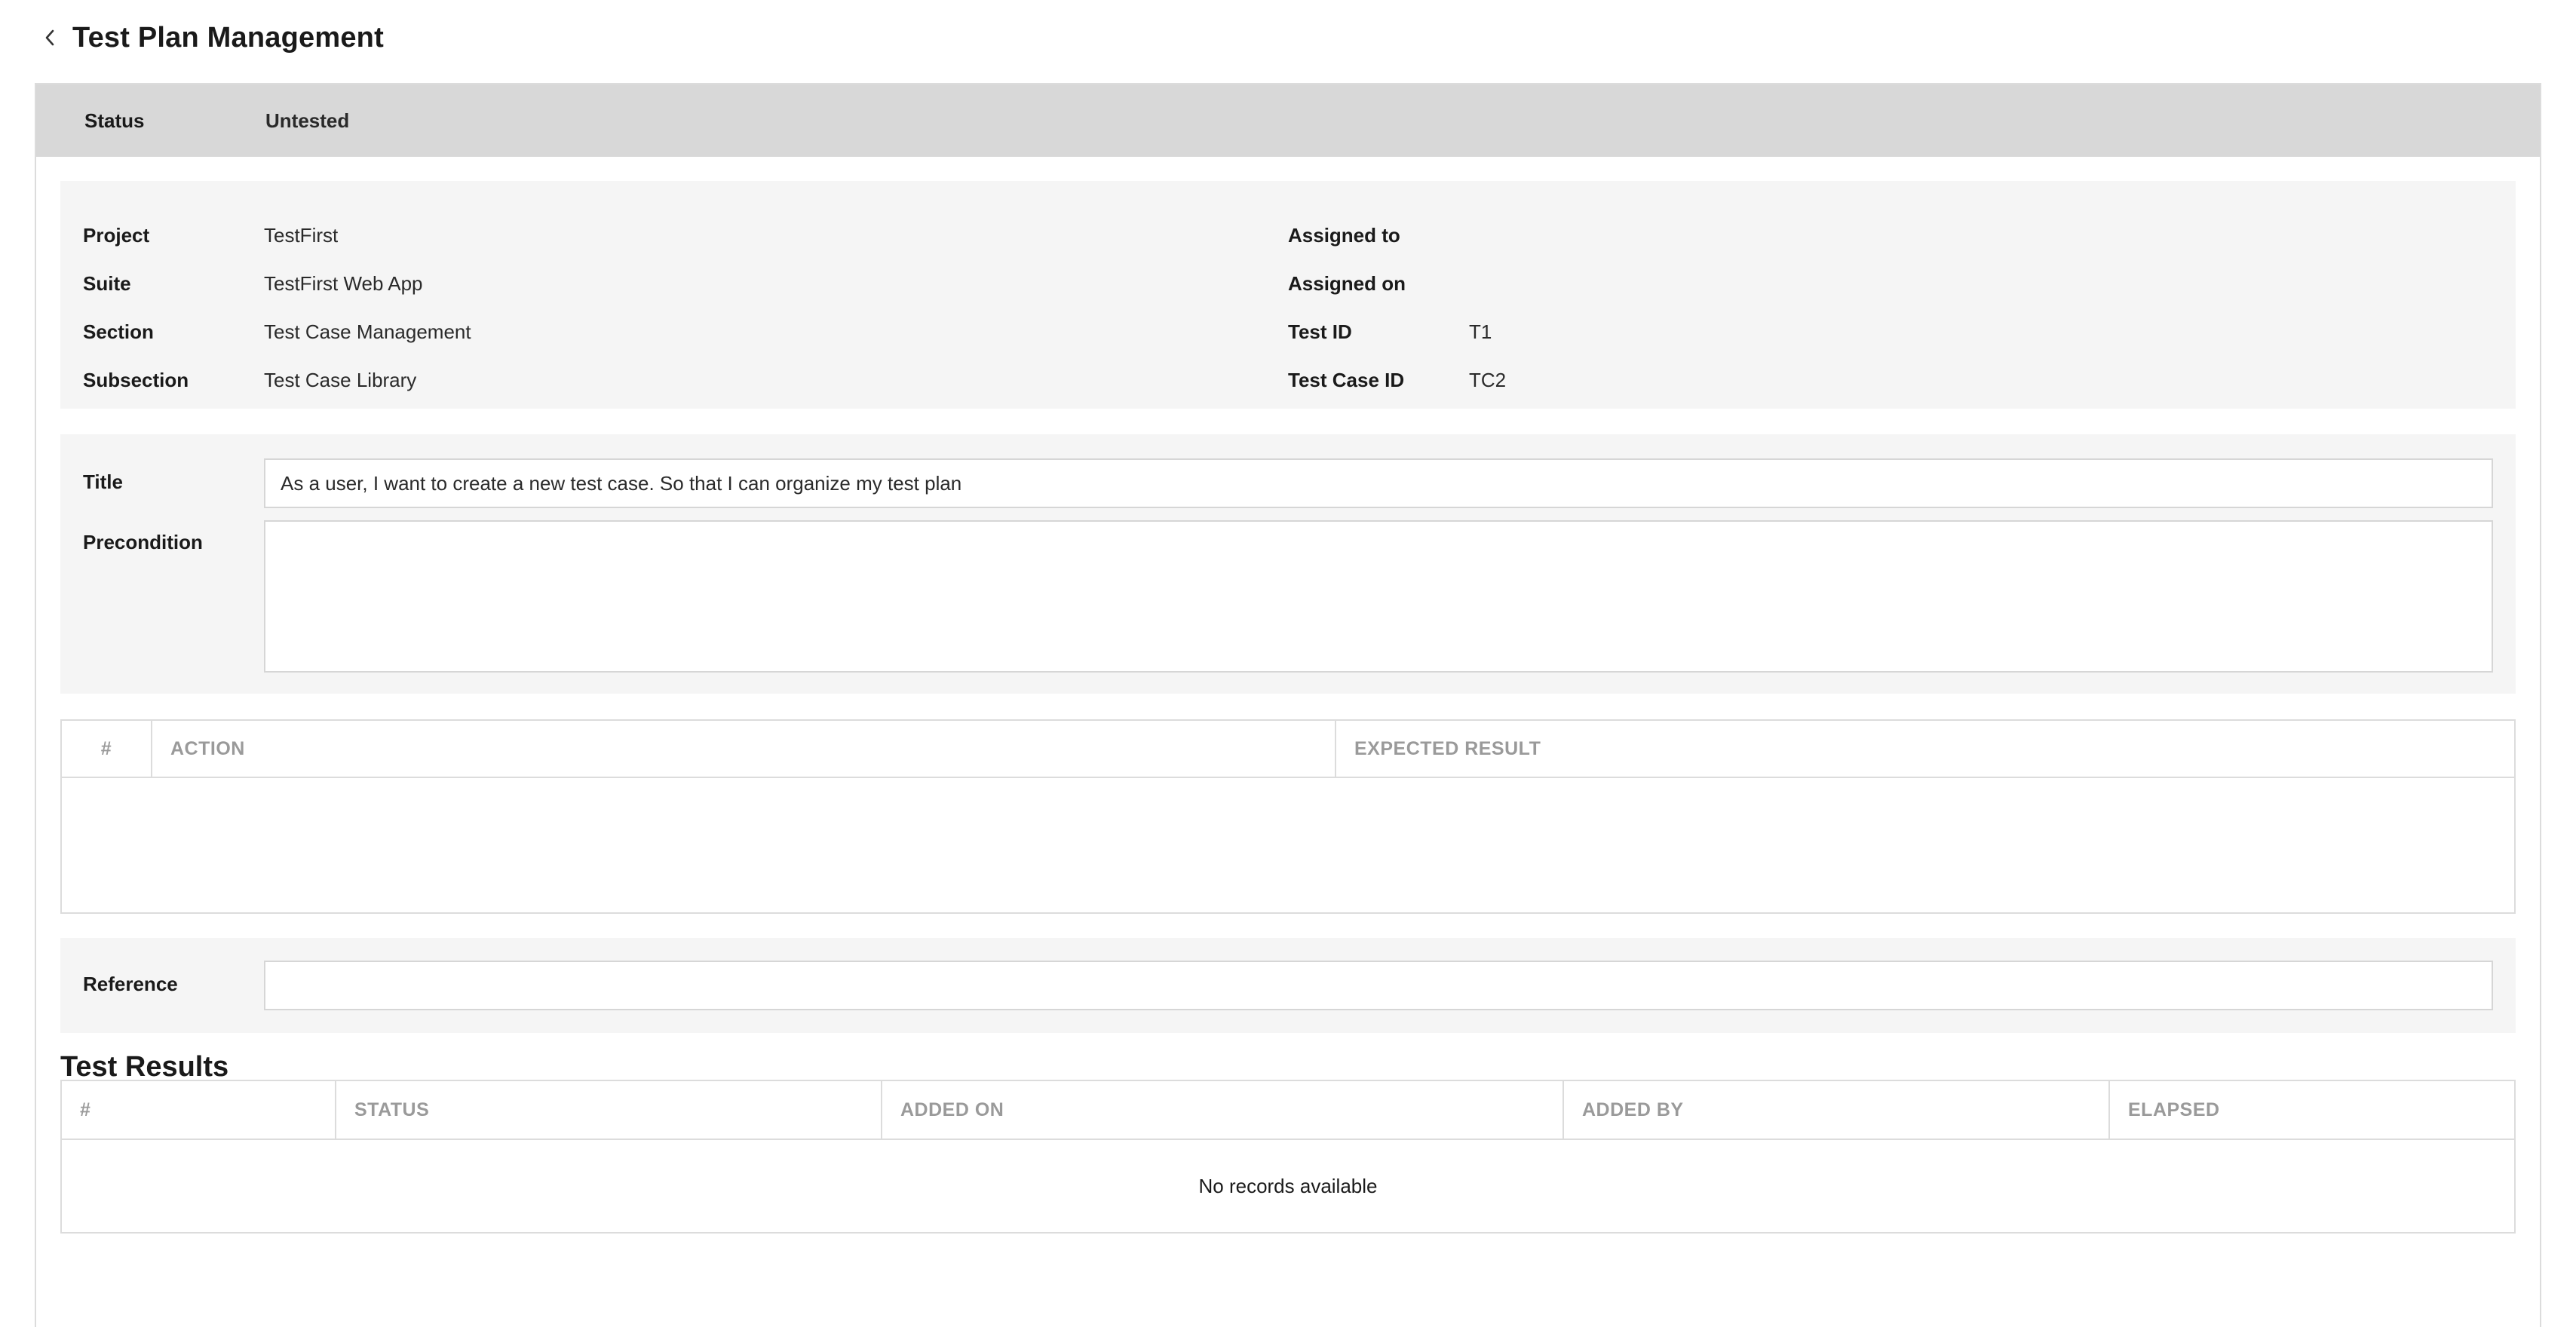  Describe the element at coordinates (685, 332) in the screenshot. I see `info-row-section: Section Test Case Management` at that location.